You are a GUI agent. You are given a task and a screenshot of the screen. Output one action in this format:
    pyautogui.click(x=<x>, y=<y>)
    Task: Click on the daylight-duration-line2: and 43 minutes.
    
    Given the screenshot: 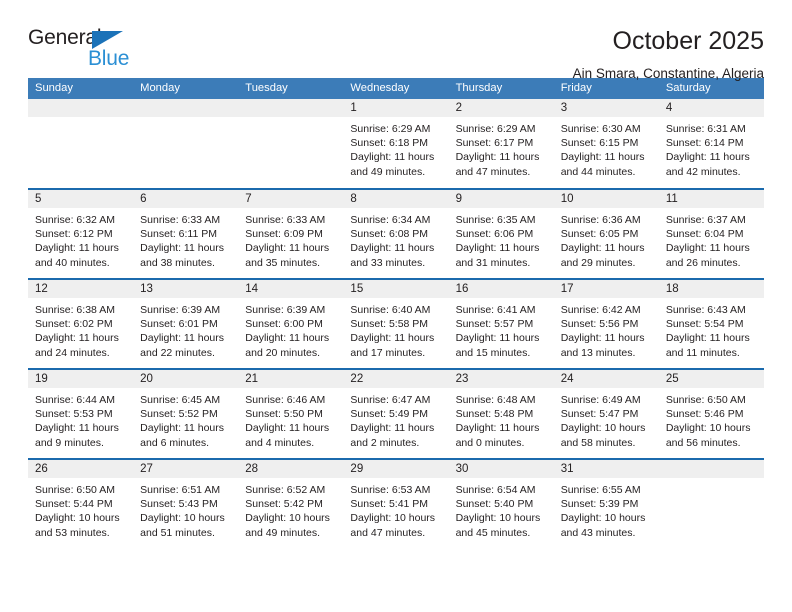 What is the action you would take?
    pyautogui.click(x=598, y=532)
    